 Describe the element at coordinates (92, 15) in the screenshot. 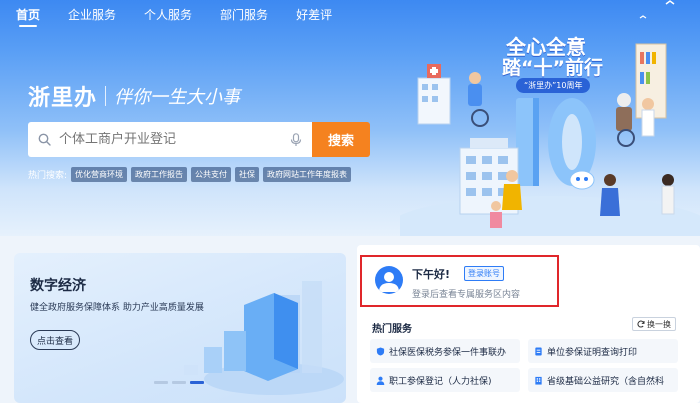

I see `nav-enterprise: 企业服务` at that location.